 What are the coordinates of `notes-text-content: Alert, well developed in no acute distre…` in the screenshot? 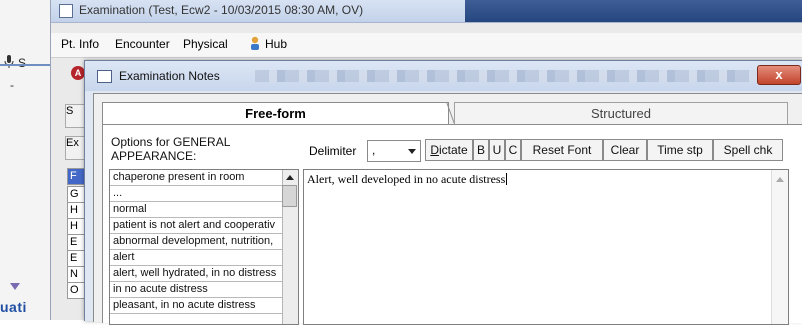 It's located at (406, 179).